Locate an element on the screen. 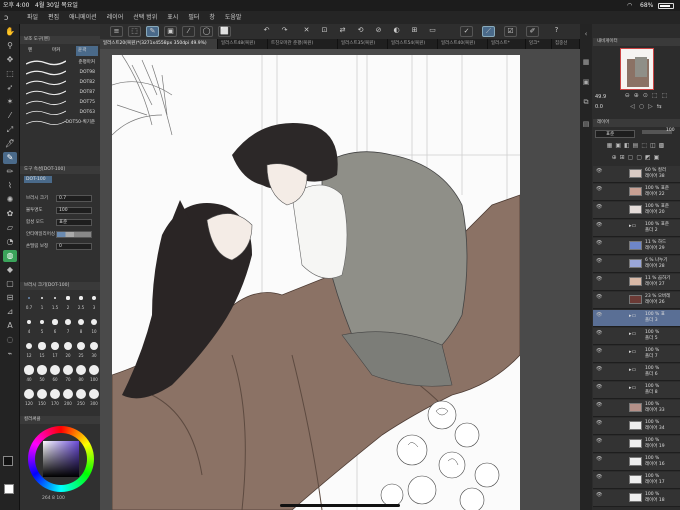 The width and height of the screenshot is (680, 510). eyedrop-icon: 🖊 is located at coordinates (10, 144).